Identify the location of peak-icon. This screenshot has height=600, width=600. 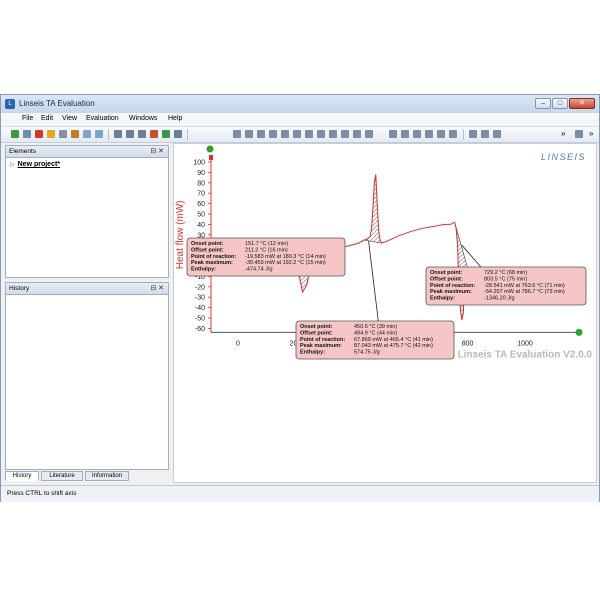
(261, 134).